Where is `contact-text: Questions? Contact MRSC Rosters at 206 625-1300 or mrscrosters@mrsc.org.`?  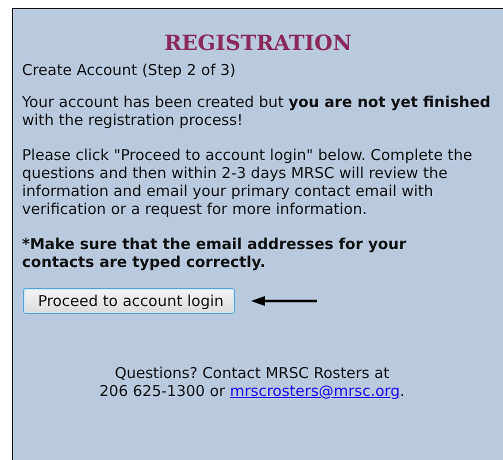 contact-text: Questions? Contact MRSC Rosters at 206 625-1300 or mrscrosters@mrsc.org. is located at coordinates (252, 382).